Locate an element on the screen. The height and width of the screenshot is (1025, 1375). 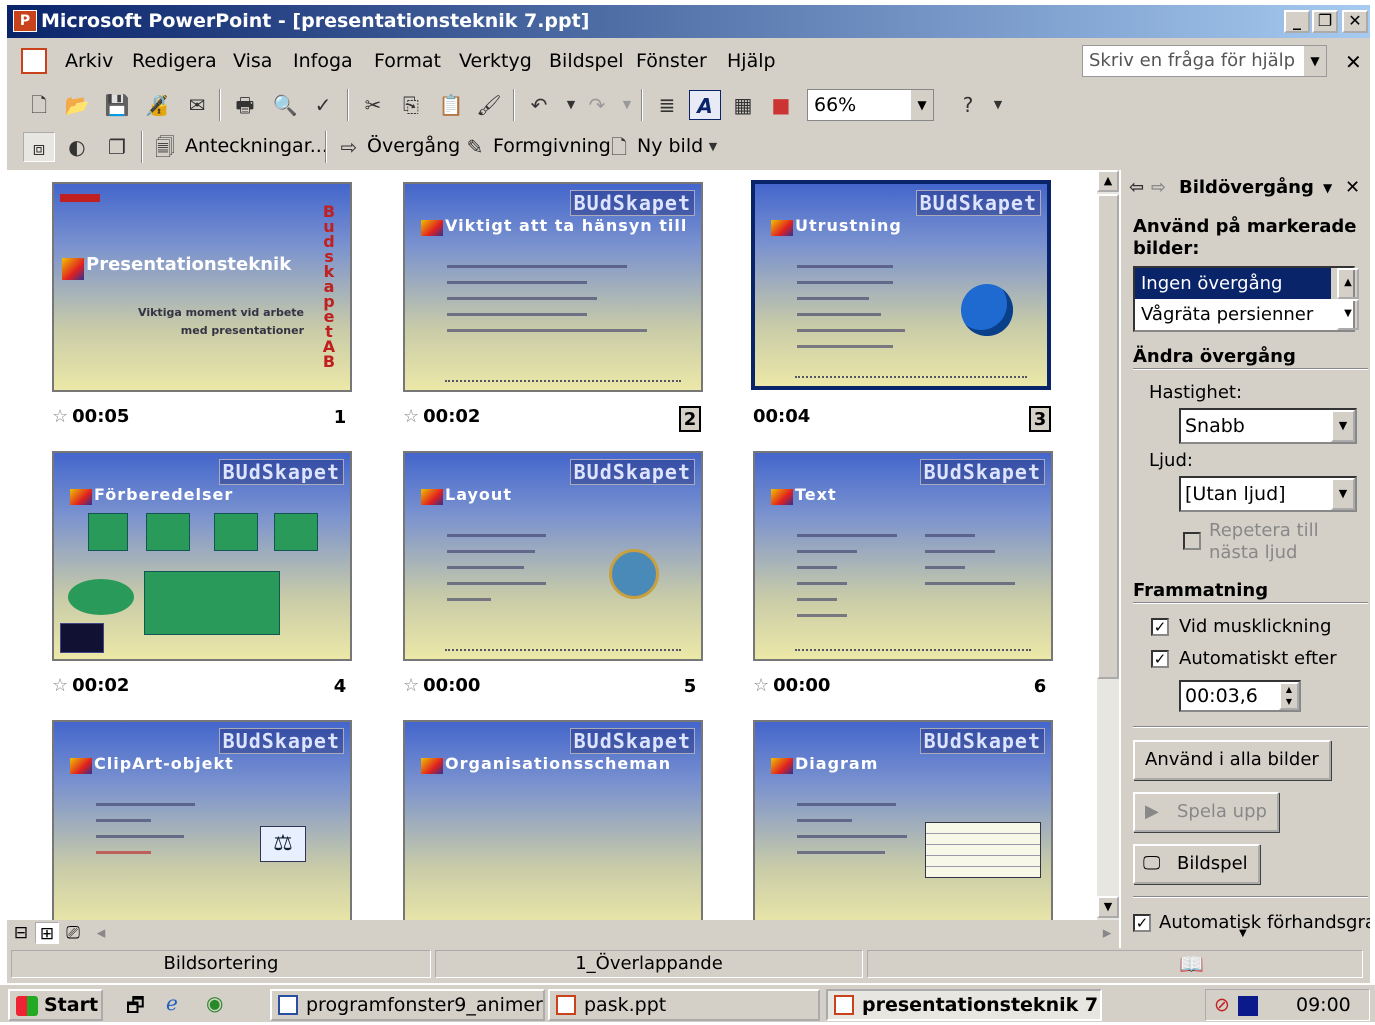
transition-list: Ingen övergång Vågräta persienner ▲ ▼ is located at coordinates (1246, 299).